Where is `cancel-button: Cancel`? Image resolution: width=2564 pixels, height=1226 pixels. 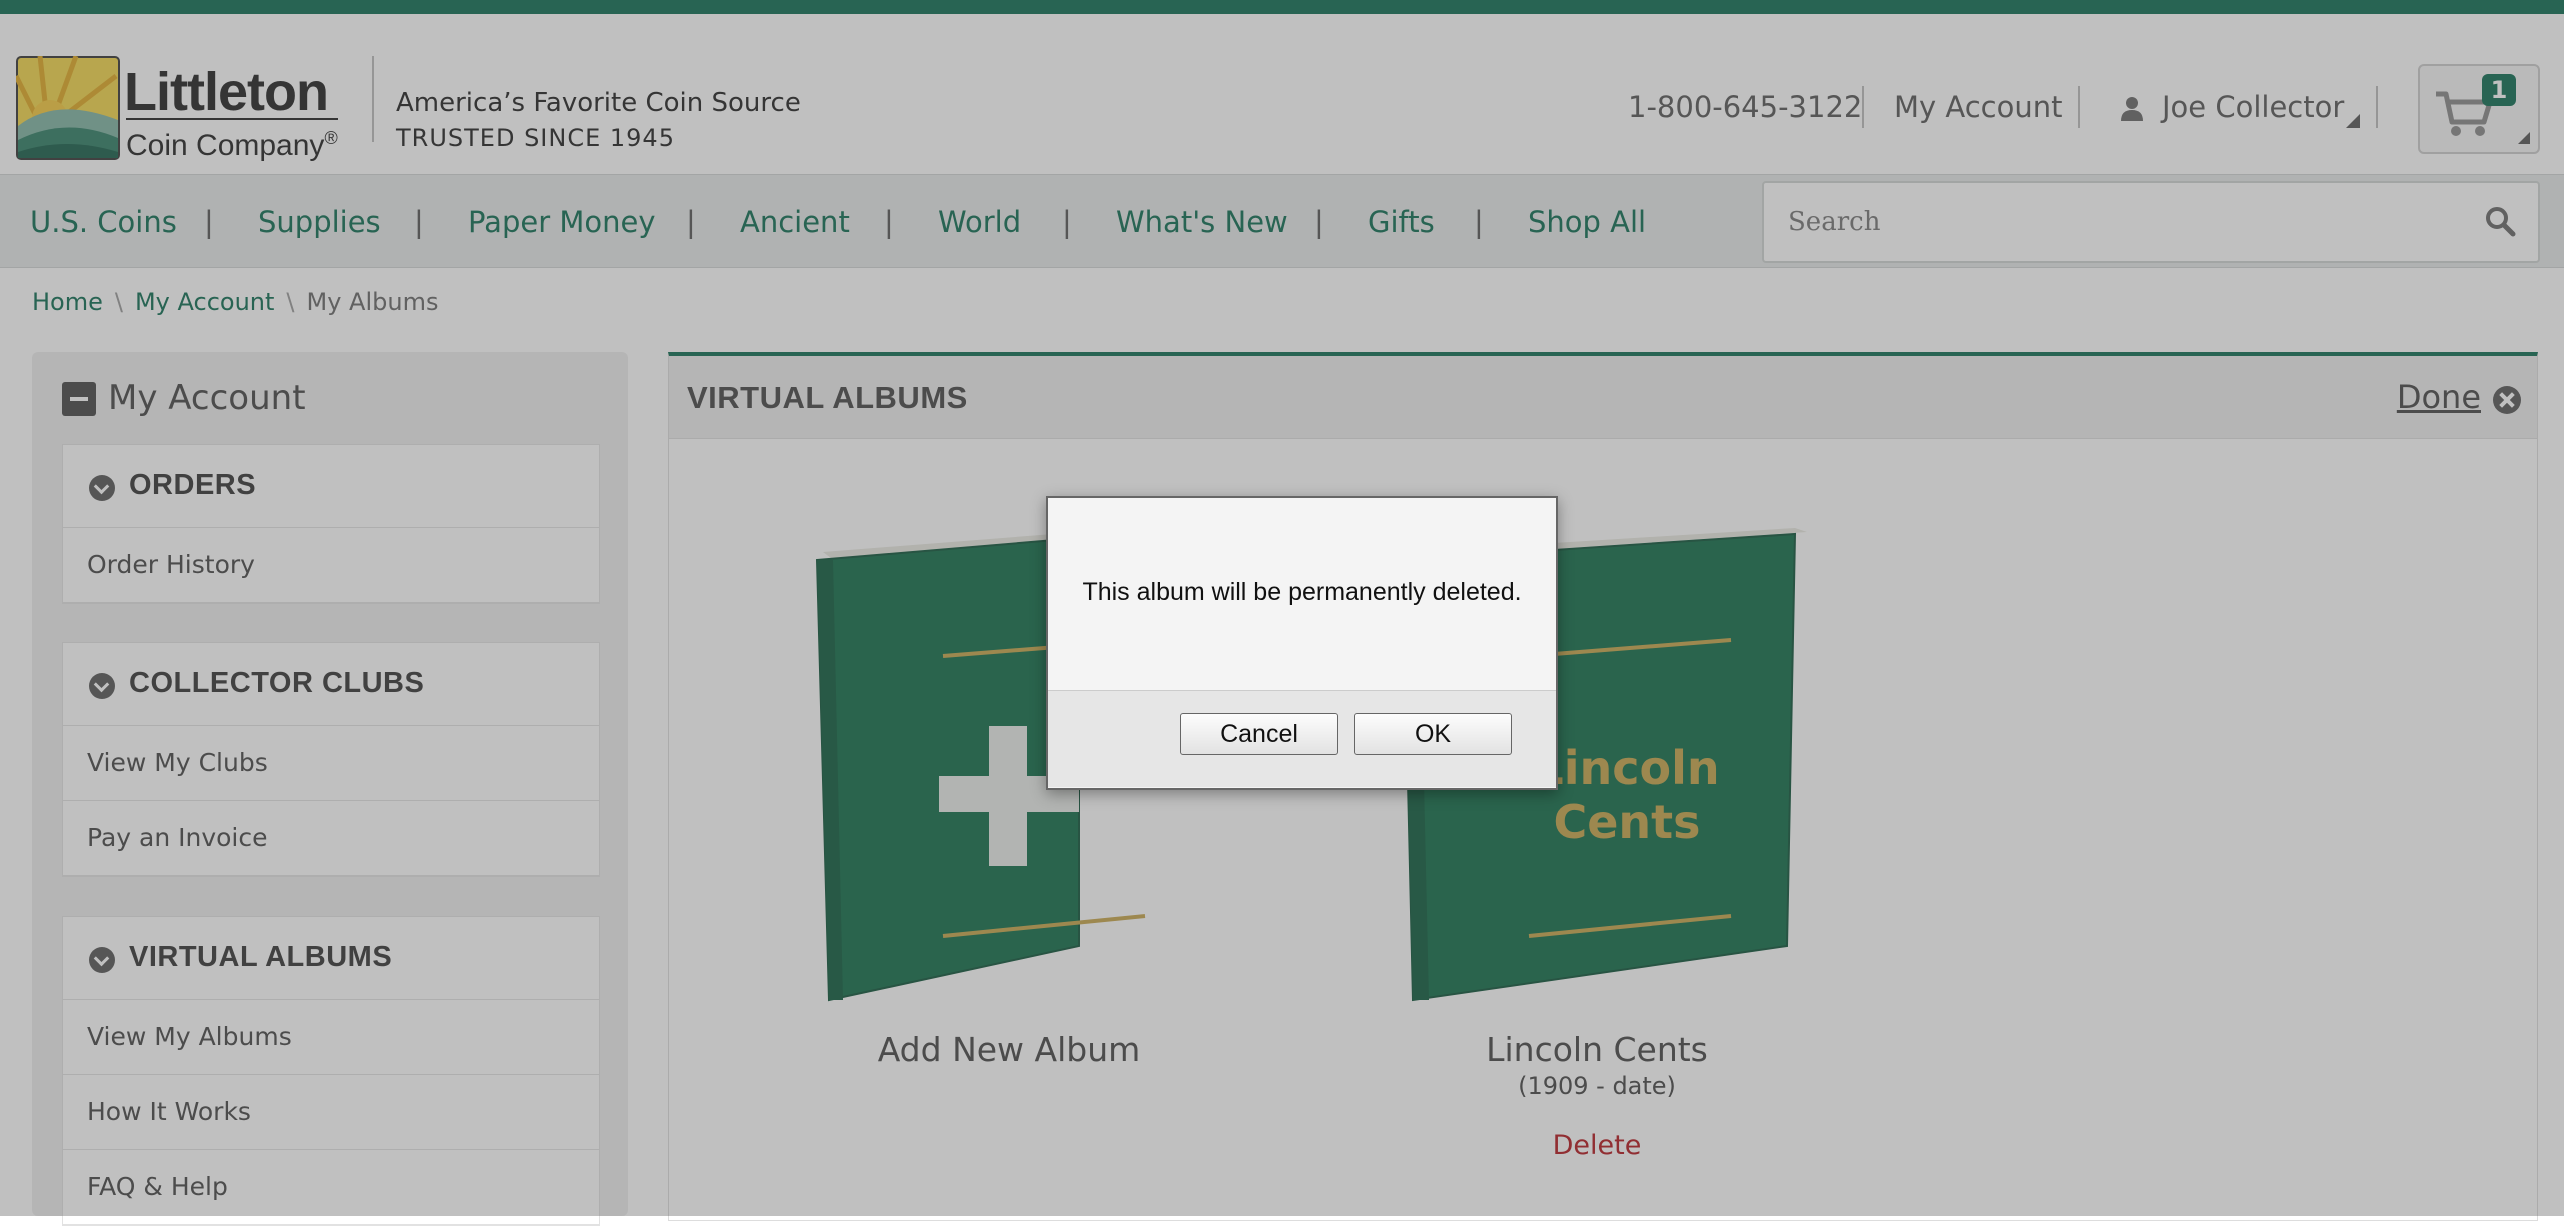 cancel-button: Cancel is located at coordinates (1259, 734).